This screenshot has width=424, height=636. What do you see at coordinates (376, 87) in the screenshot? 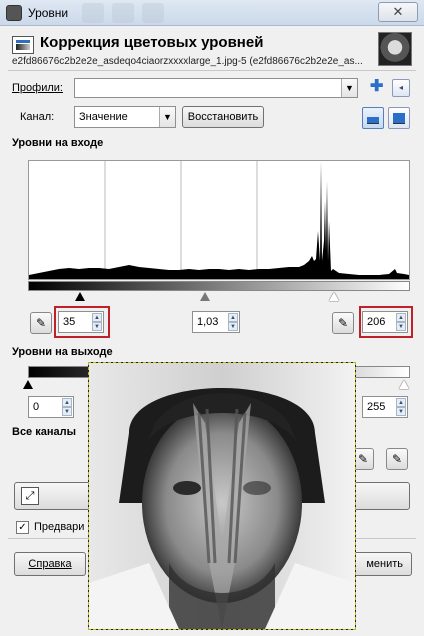
I see `plus-icon: ✚` at bounding box center [376, 87].